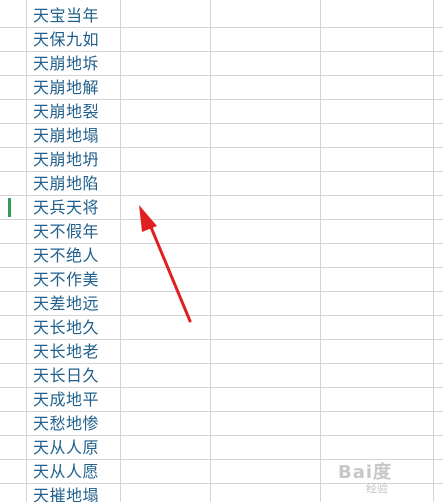 This screenshot has height=502, width=443. What do you see at coordinates (66, 135) in the screenshot?
I see `cell: 天崩地塌` at bounding box center [66, 135].